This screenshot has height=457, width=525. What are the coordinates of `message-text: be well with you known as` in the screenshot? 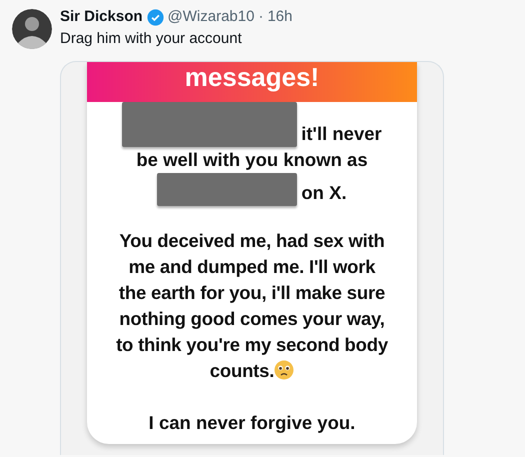 It's located at (252, 160).